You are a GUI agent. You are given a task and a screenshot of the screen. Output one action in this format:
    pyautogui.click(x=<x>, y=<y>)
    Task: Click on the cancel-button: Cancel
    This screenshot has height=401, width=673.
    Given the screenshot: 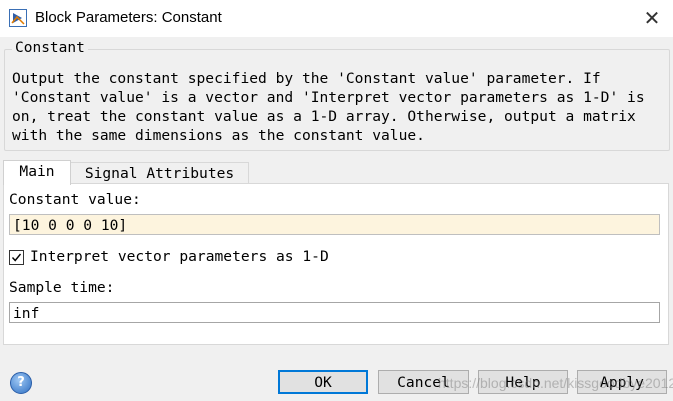 What is the action you would take?
    pyautogui.click(x=423, y=382)
    